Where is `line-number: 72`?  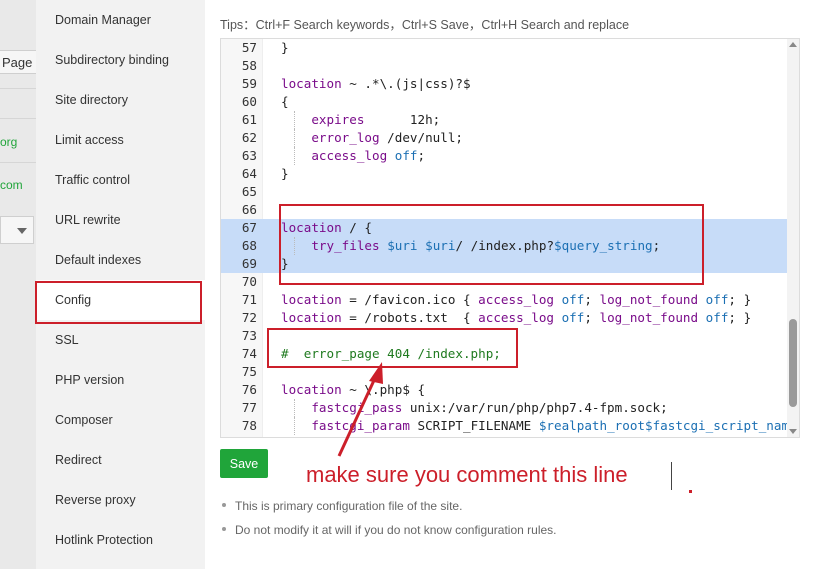
line-number: 72 is located at coordinates (249, 317).